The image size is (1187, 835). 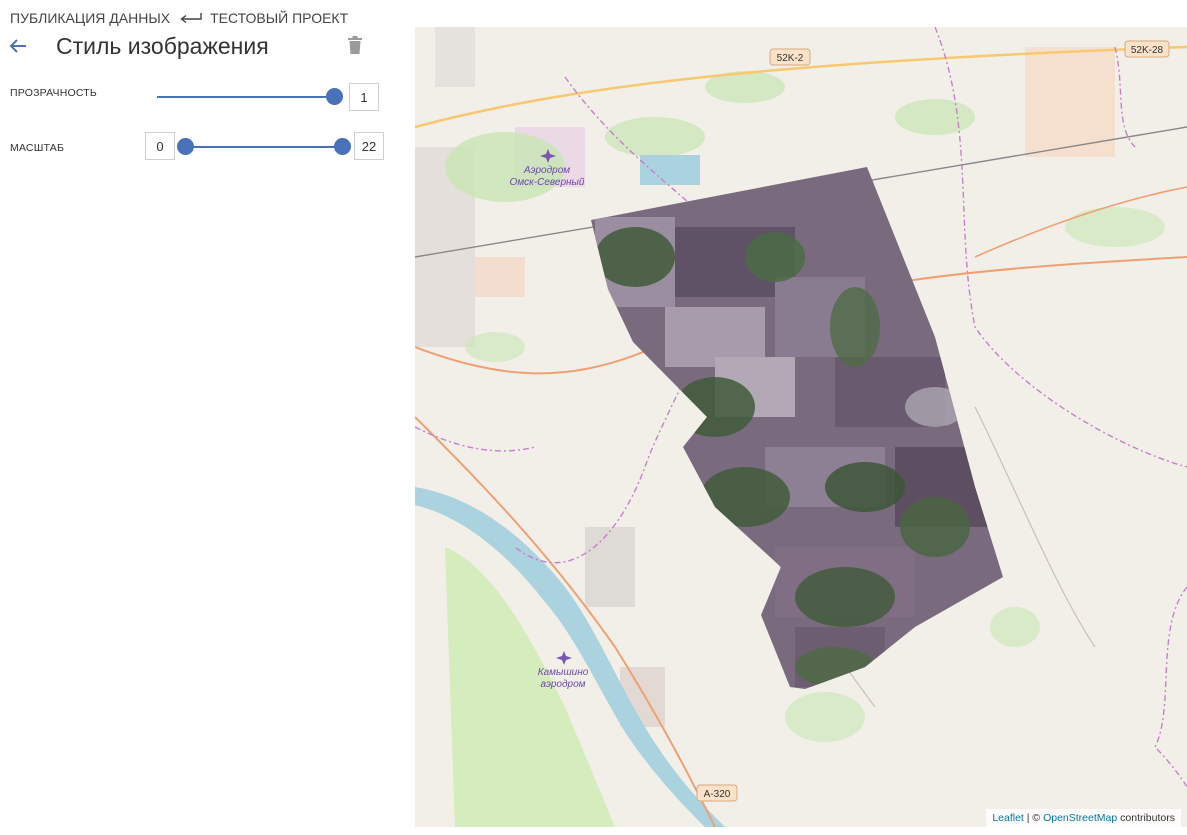 I want to click on svg-text: A-320, so click(x=717, y=794).